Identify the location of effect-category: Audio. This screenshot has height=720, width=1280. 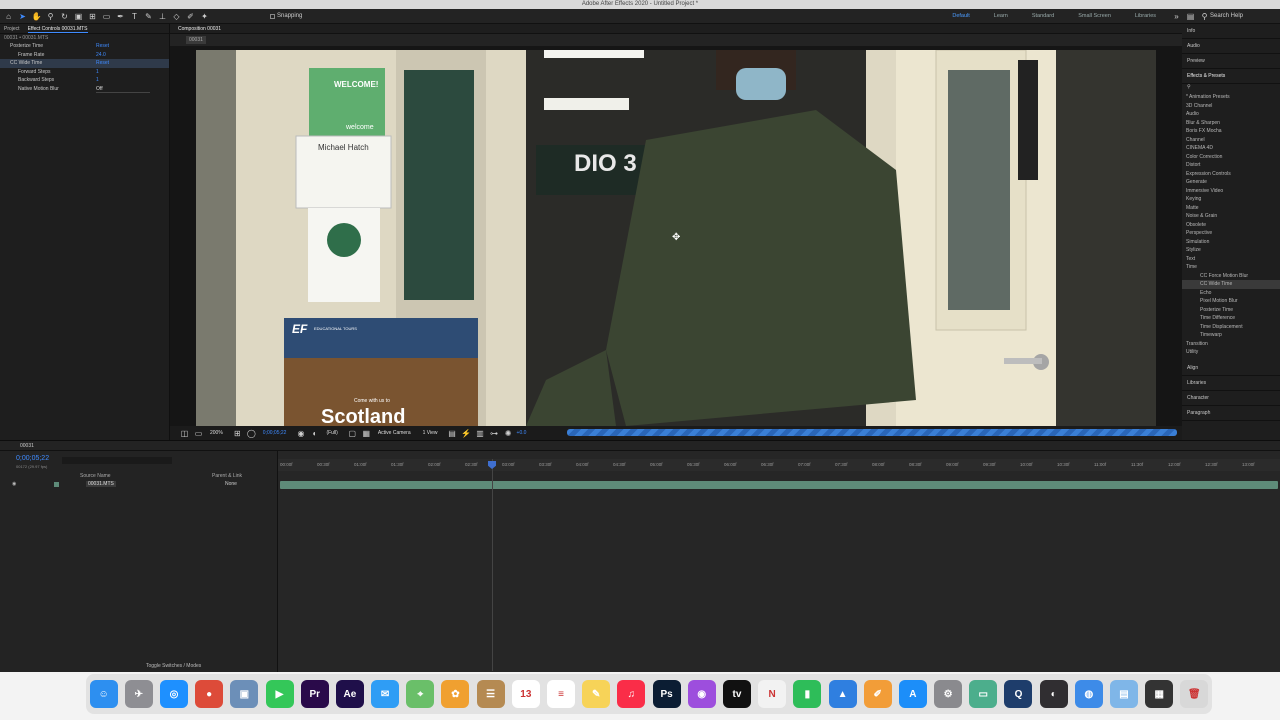
(1231, 114).